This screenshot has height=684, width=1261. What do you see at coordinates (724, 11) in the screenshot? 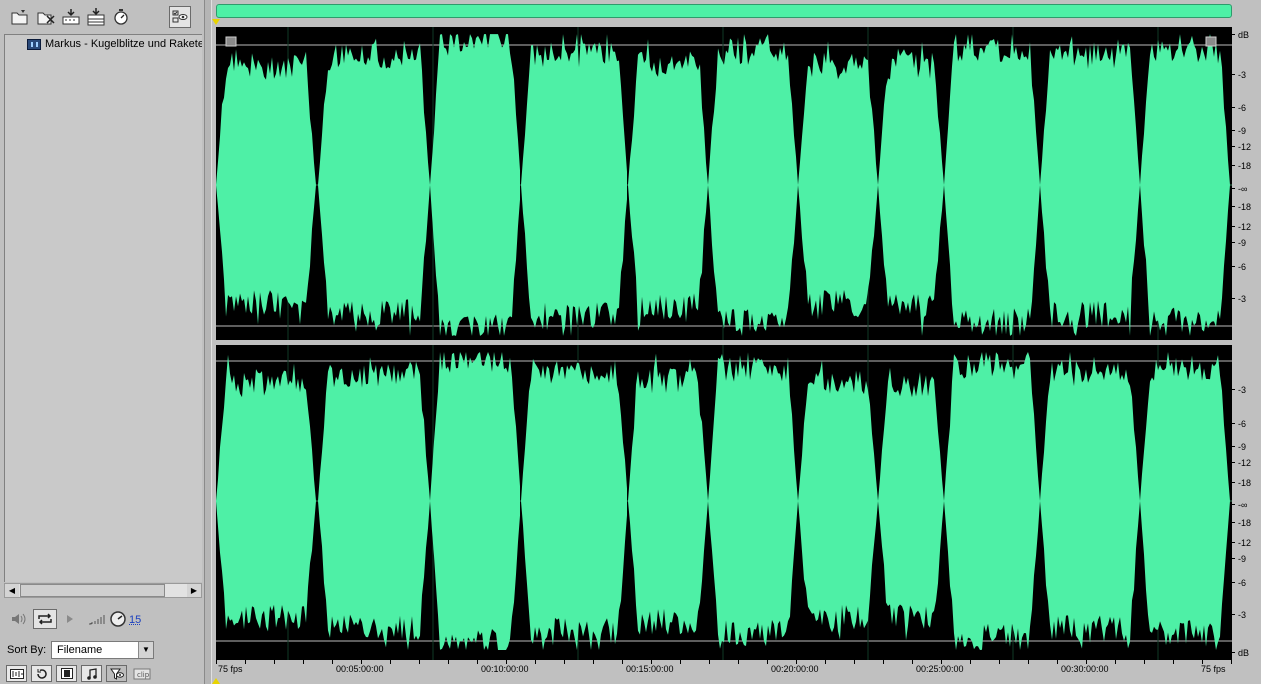
I see `overview-bar` at bounding box center [724, 11].